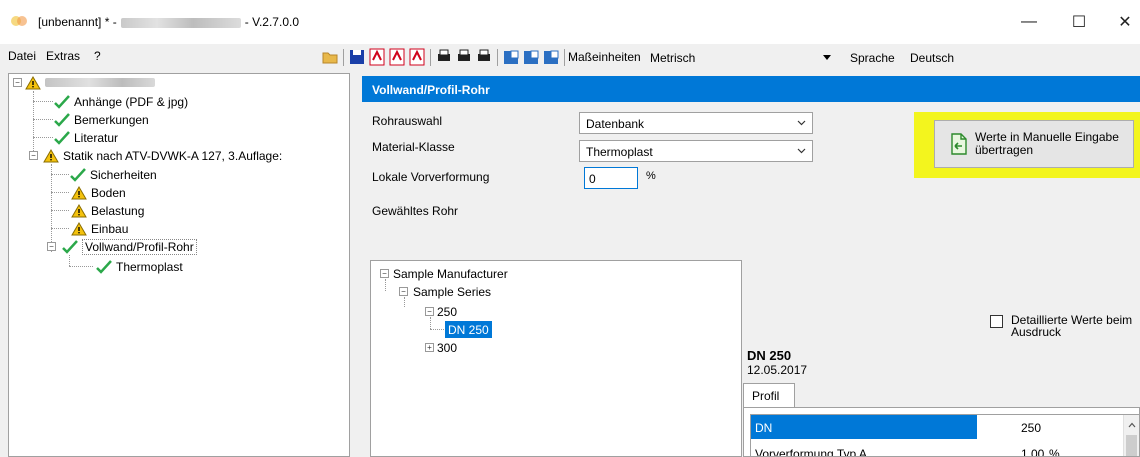  What do you see at coordinates (108, 192) in the screenshot?
I see `tree-item-label: Boden` at bounding box center [108, 192].